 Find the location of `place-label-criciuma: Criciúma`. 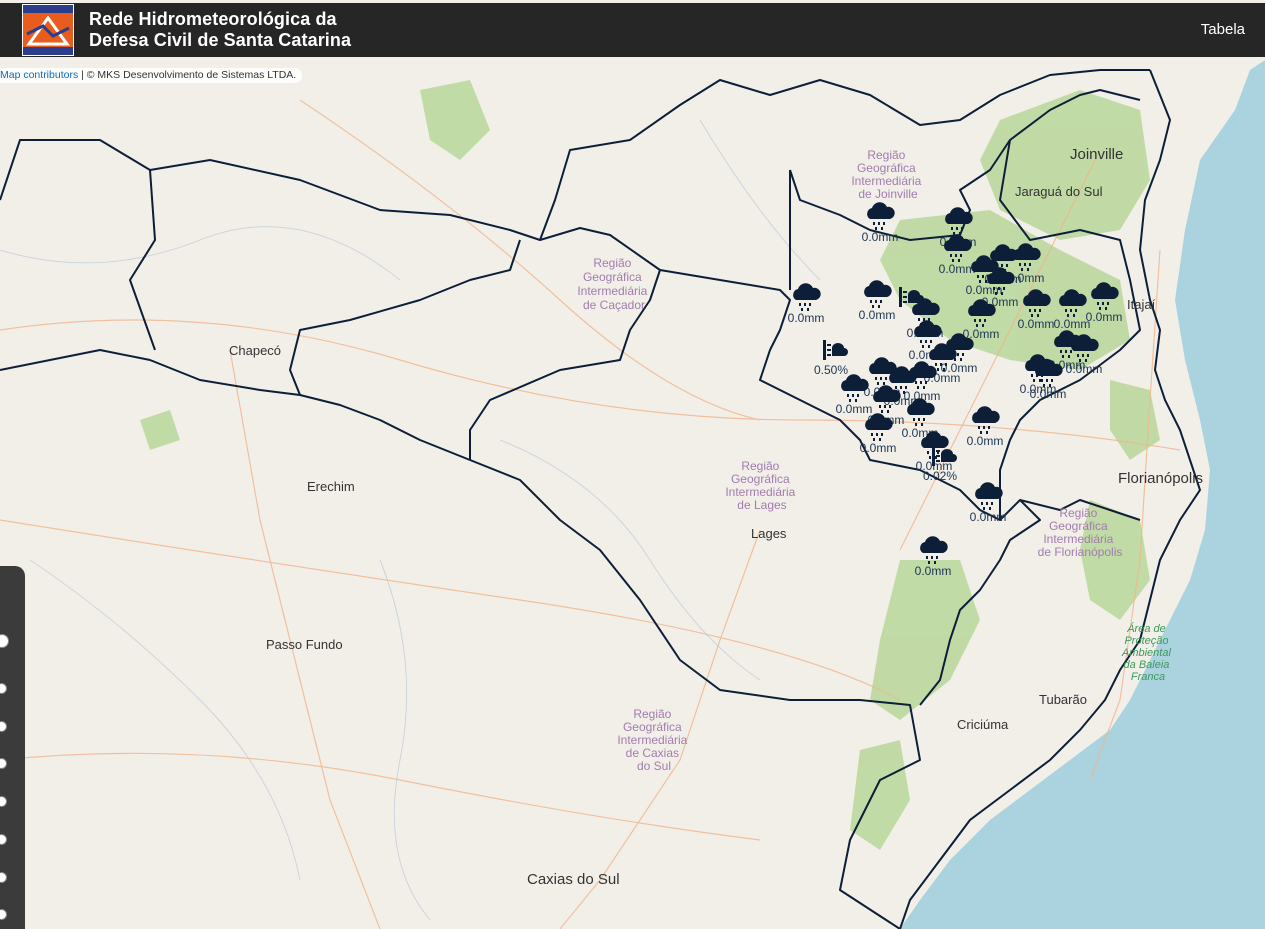

place-label-criciuma: Criciúma is located at coordinates (983, 724).